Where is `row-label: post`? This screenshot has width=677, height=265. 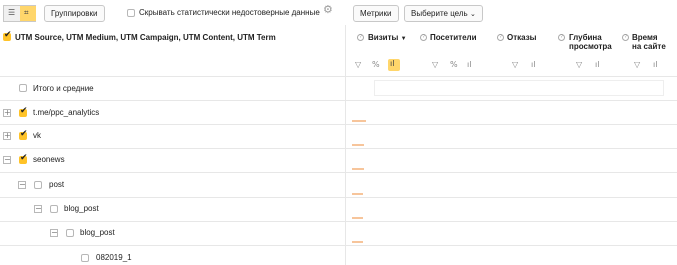
row-label: post is located at coordinates (56, 184).